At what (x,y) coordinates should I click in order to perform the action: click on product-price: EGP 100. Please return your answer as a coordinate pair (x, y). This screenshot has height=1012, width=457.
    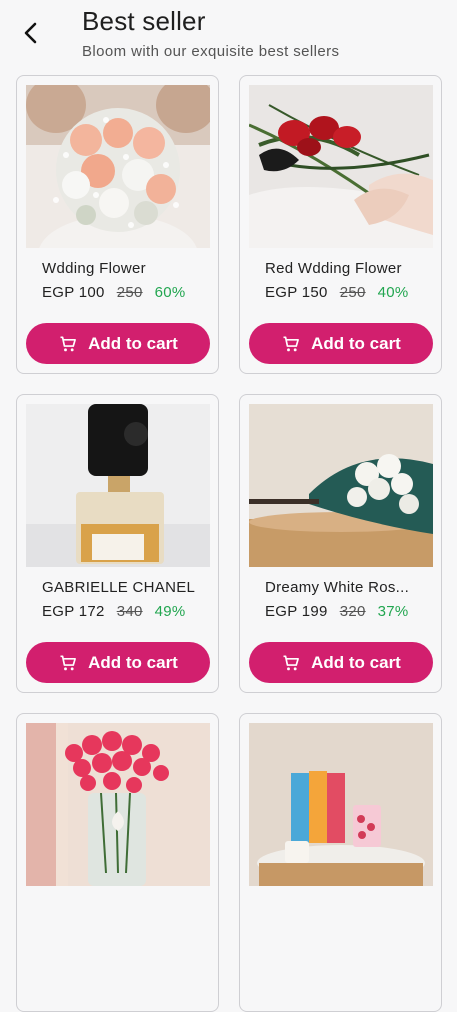
    Looking at the image, I should click on (73, 292).